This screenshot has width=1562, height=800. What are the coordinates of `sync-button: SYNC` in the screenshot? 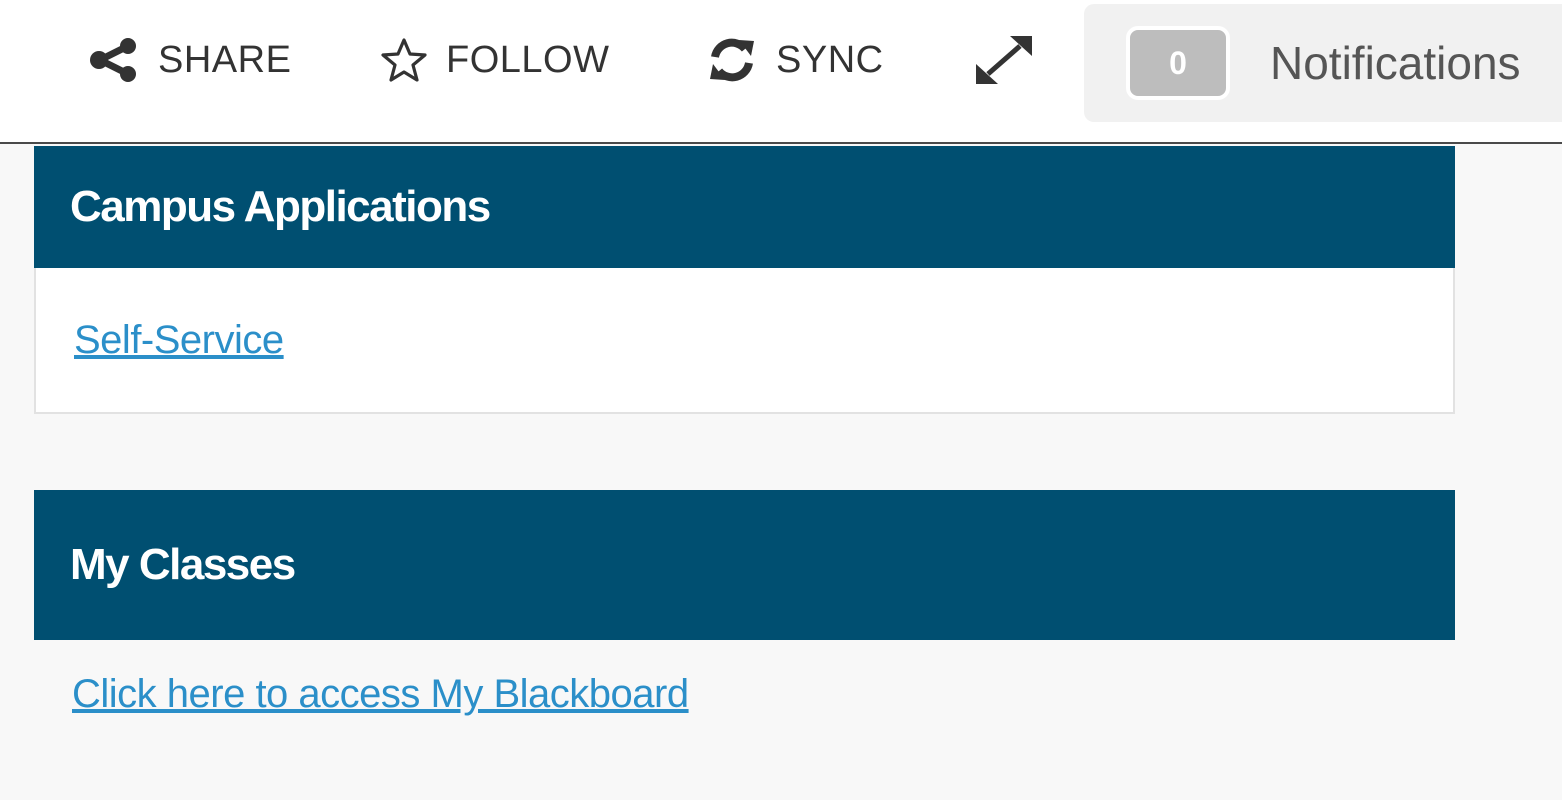 It's located at (795, 60).